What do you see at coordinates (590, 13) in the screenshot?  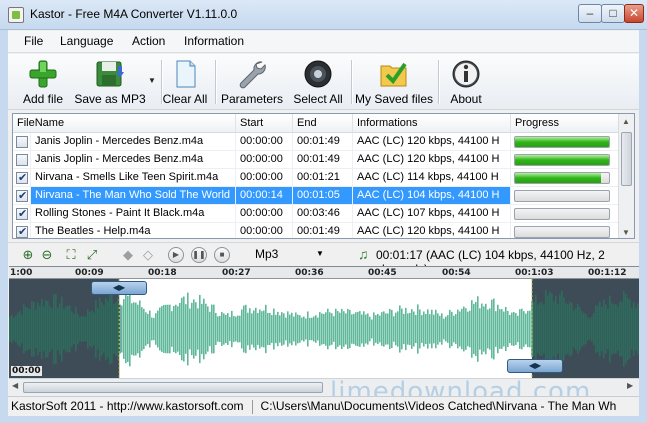 I see `minimize-button: –` at bounding box center [590, 13].